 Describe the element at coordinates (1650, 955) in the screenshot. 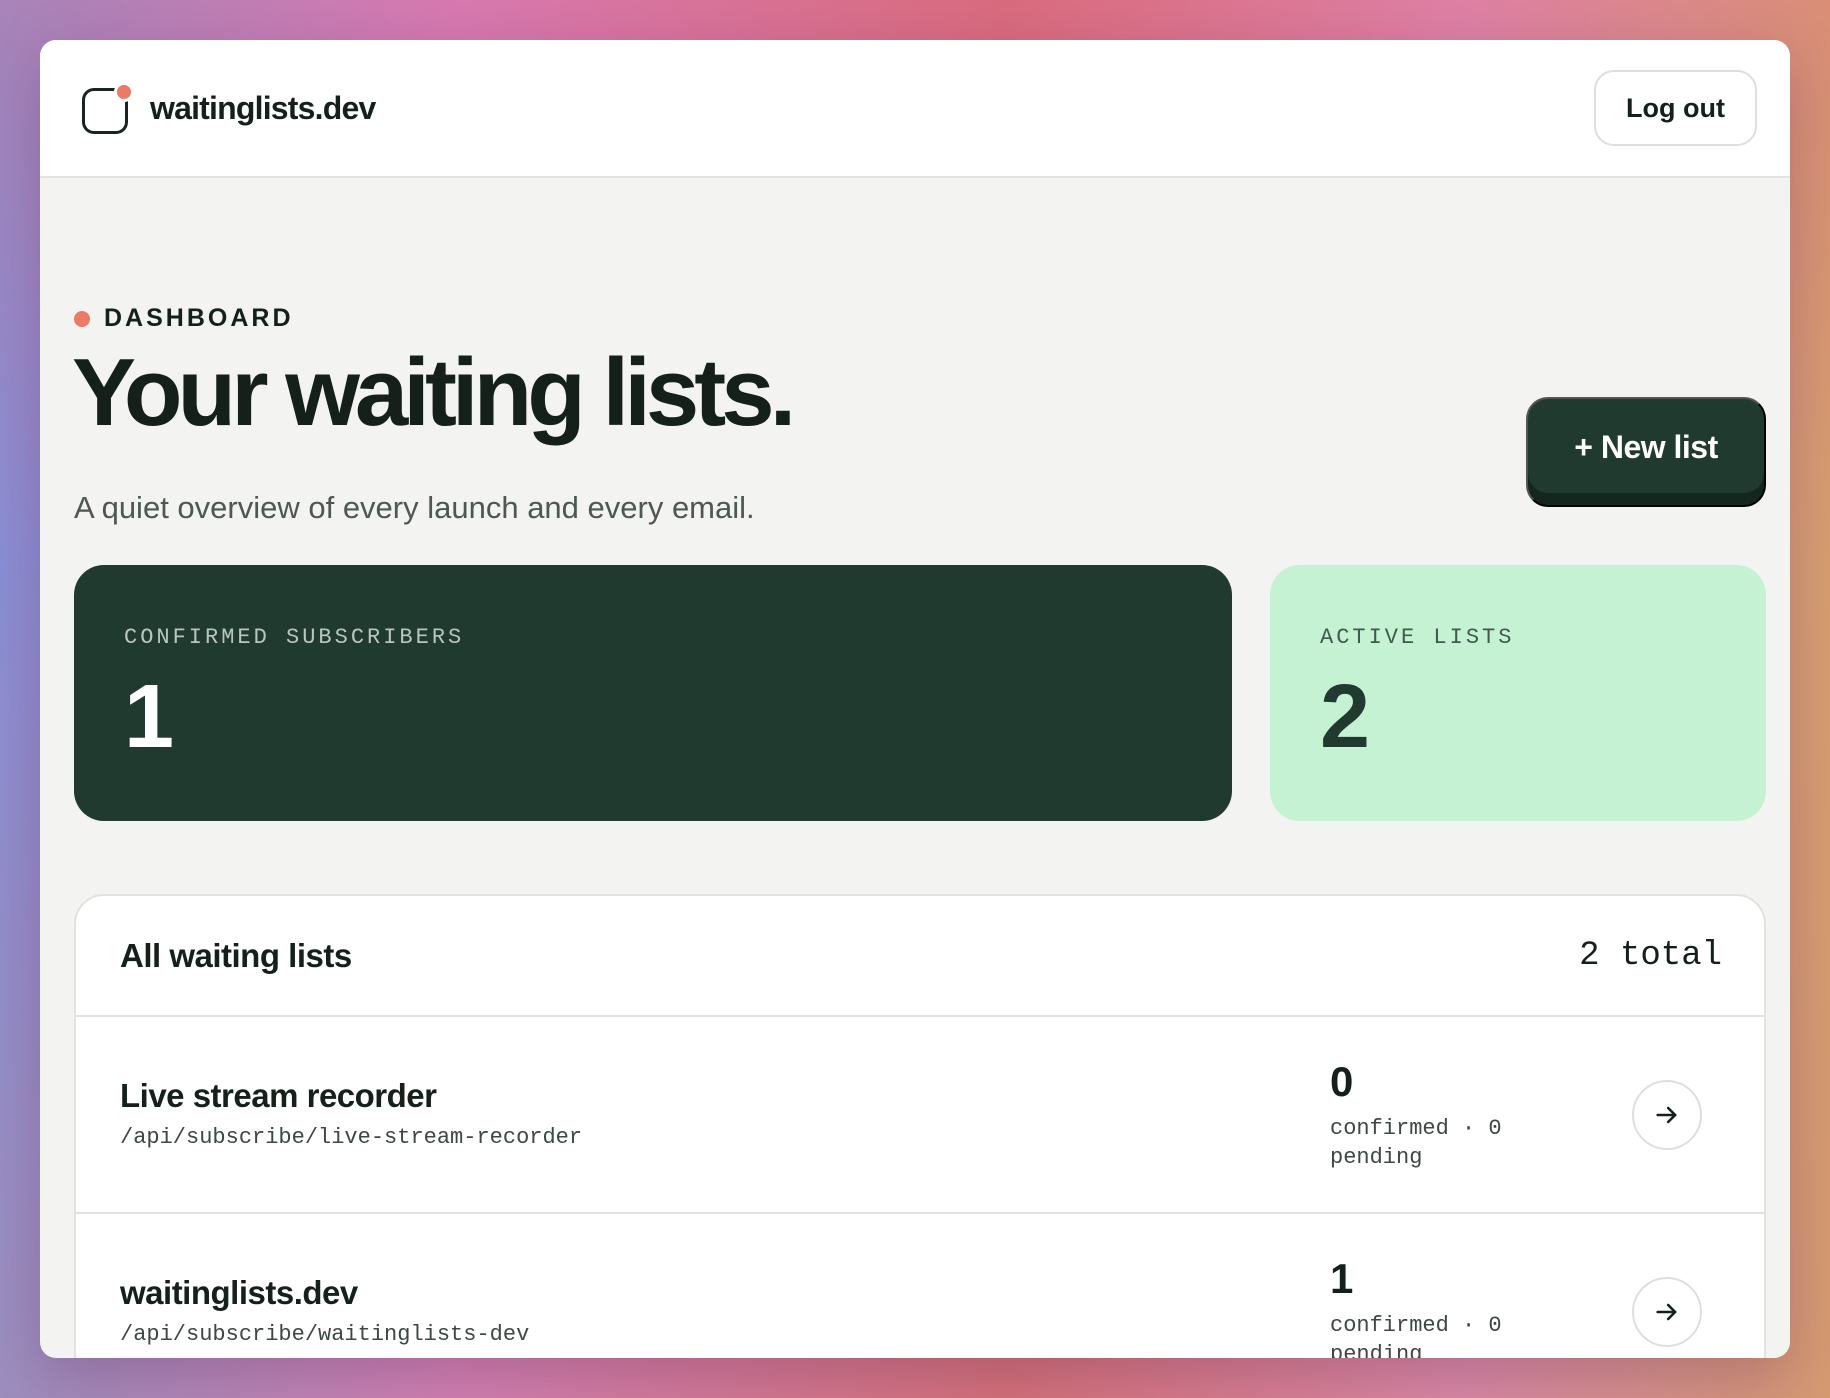

I see `panel-count: 2 total` at that location.